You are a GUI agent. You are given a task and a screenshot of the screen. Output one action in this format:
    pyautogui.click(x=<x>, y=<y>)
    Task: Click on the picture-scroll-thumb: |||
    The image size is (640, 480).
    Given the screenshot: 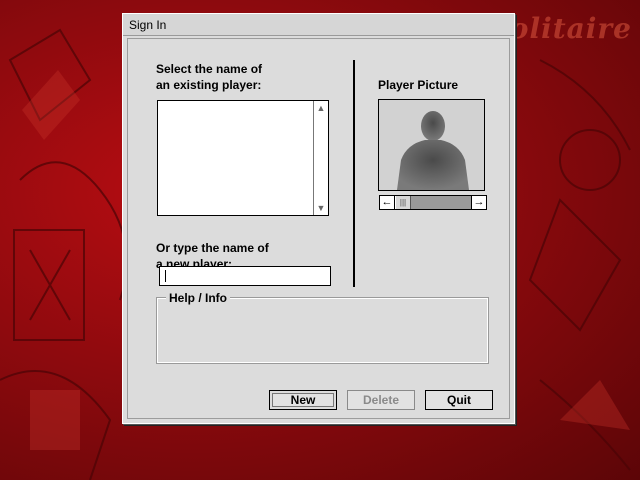 What is the action you would take?
    pyautogui.click(x=403, y=202)
    